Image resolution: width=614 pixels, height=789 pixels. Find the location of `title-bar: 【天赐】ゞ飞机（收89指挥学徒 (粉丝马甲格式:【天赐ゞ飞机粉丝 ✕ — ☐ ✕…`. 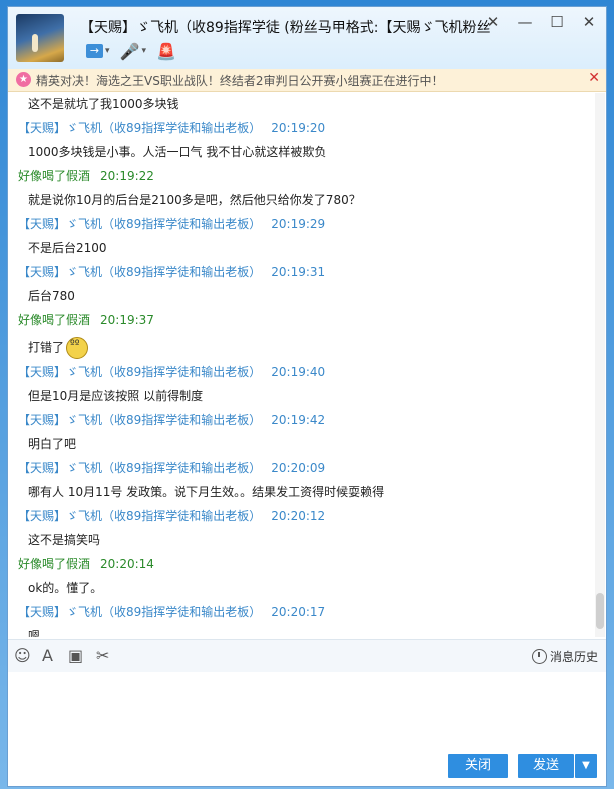

title-bar: 【天赐】ゞ飞机（收89指挥学徒 (粉丝马甲格式:【天赐ゞ飞机粉丝 ✕ — ☐ ✕… is located at coordinates (307, 38).